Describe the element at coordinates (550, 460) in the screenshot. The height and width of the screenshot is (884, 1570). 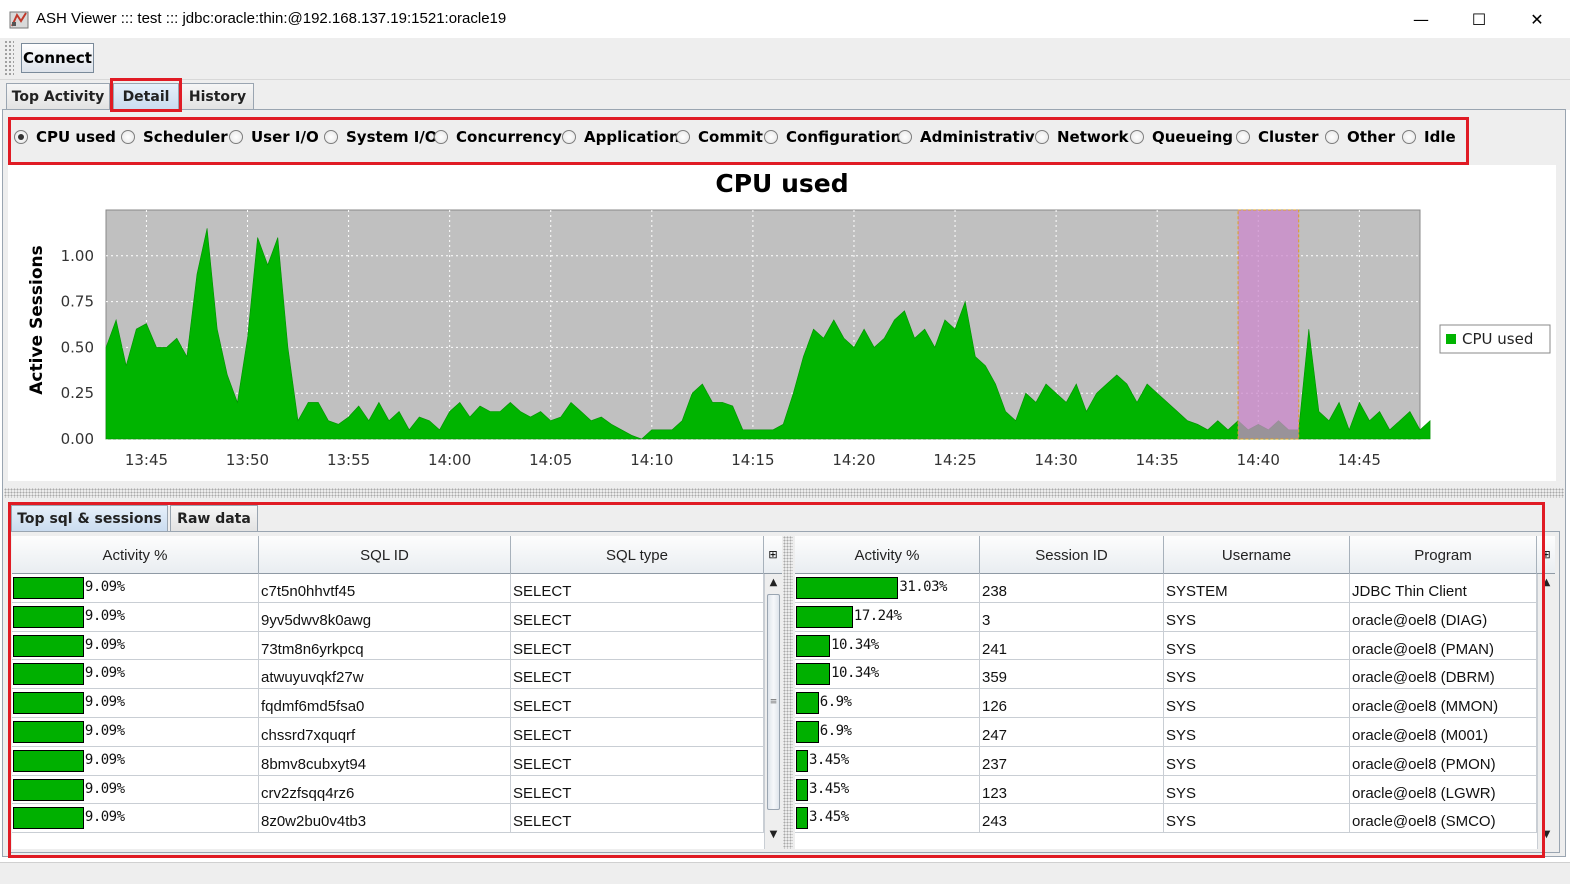
I see `x-tick-label: 14:05` at that location.